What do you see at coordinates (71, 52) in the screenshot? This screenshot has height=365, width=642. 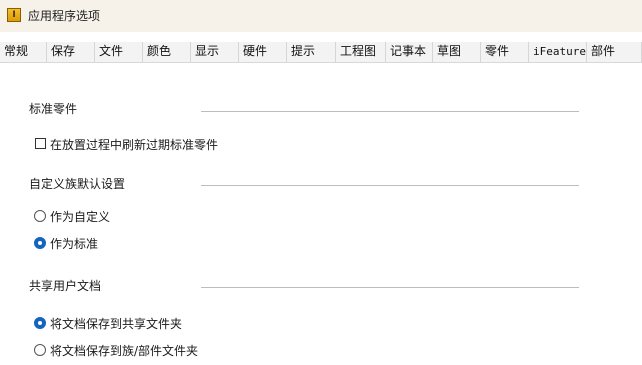 I see `tab-save: 保存` at bounding box center [71, 52].